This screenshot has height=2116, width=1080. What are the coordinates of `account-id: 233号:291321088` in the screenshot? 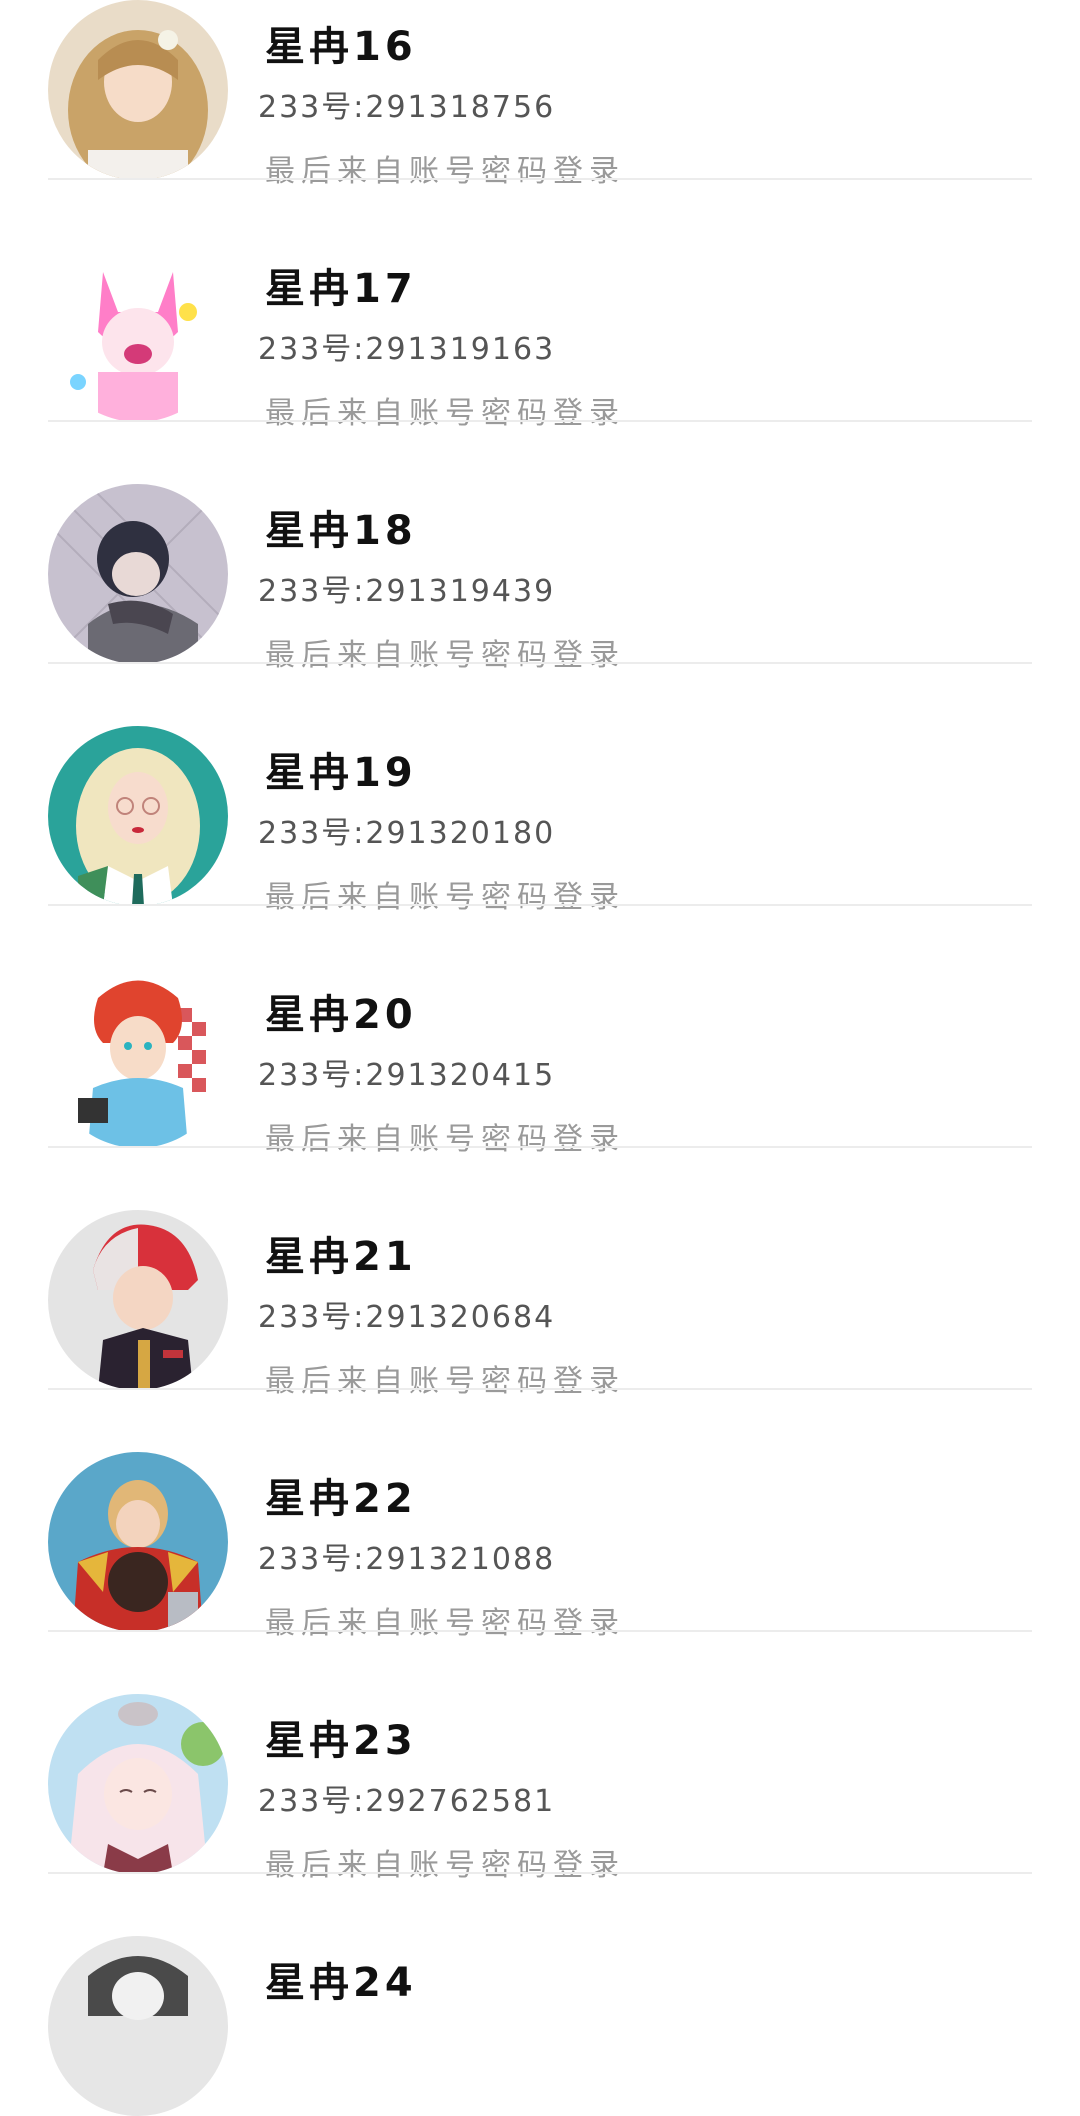 It's located at (407, 1559).